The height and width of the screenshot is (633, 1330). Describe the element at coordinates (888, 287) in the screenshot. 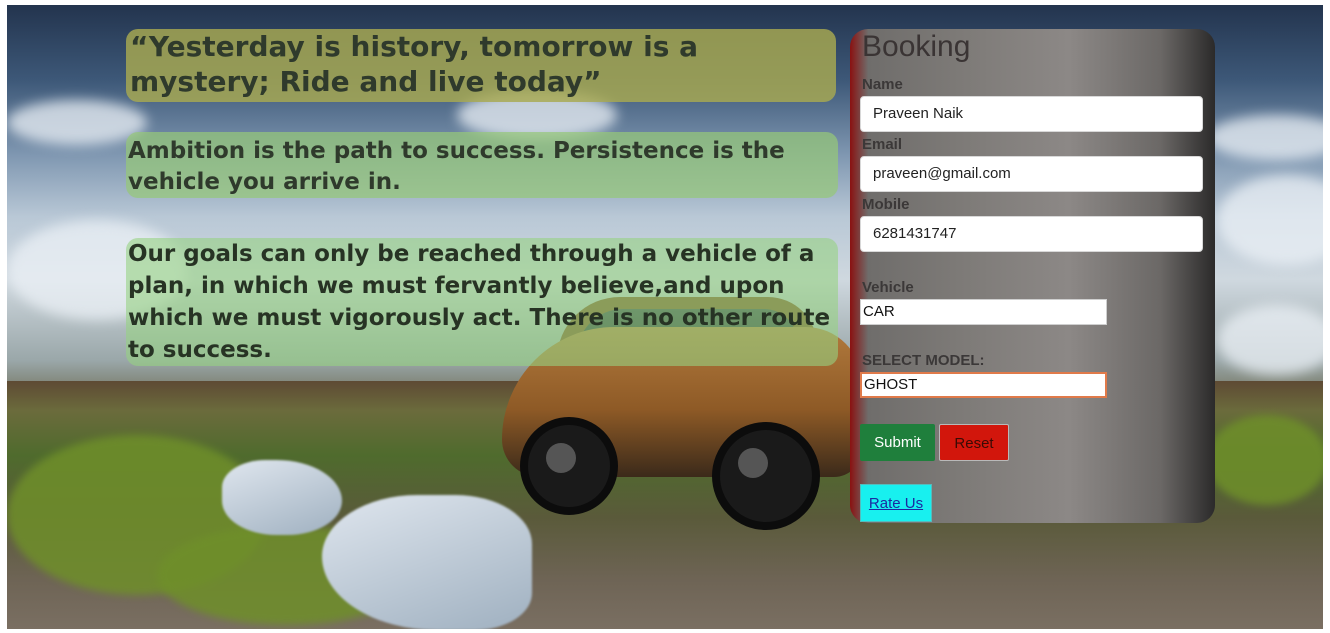

I see `vehicle-label: Vehicle` at that location.